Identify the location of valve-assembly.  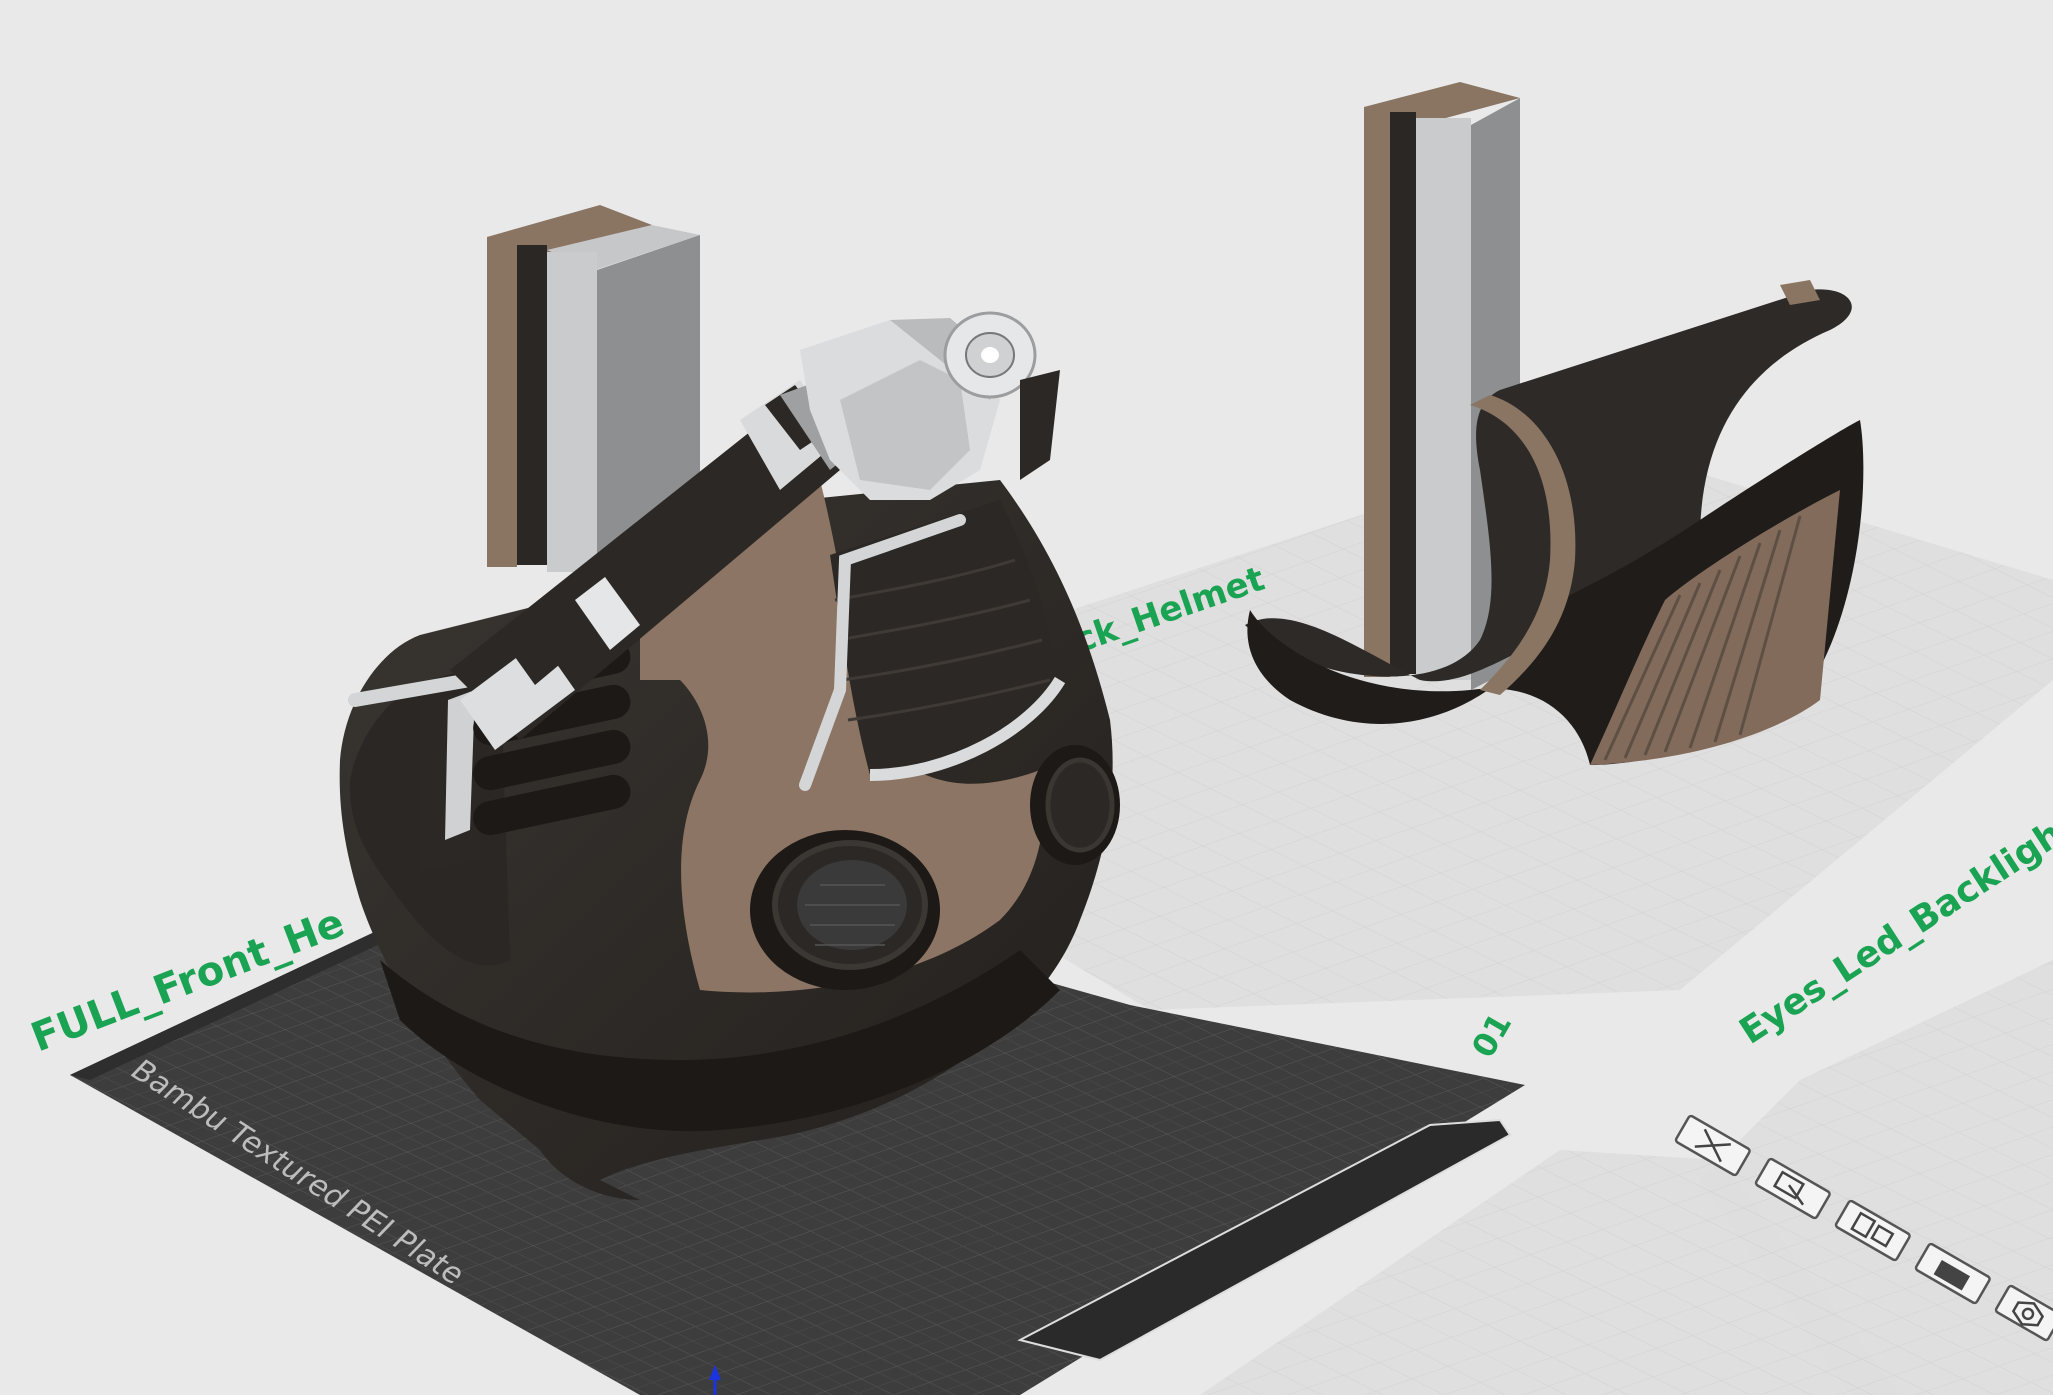
(930, 405).